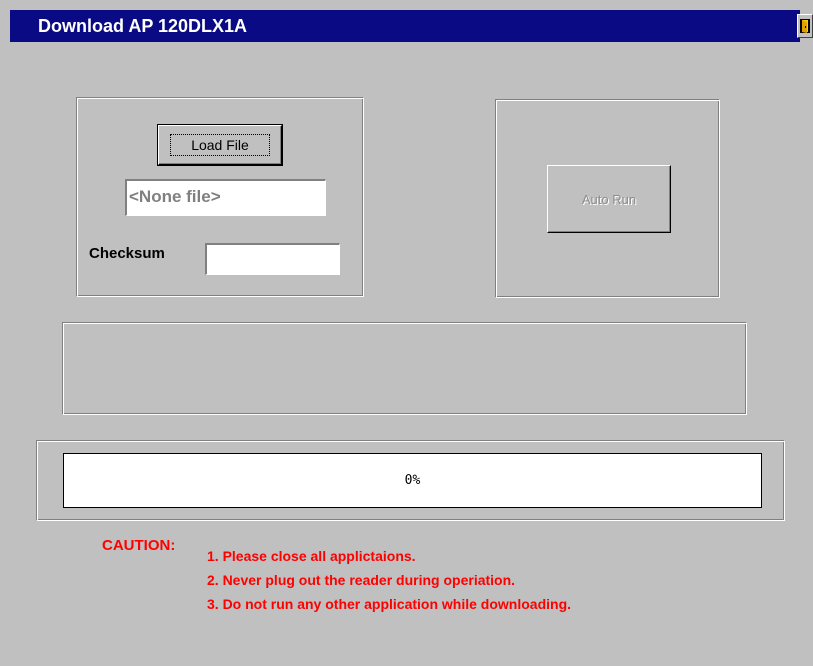 This screenshot has width=813, height=666. I want to click on file-name-field: <None file>, so click(225, 197).